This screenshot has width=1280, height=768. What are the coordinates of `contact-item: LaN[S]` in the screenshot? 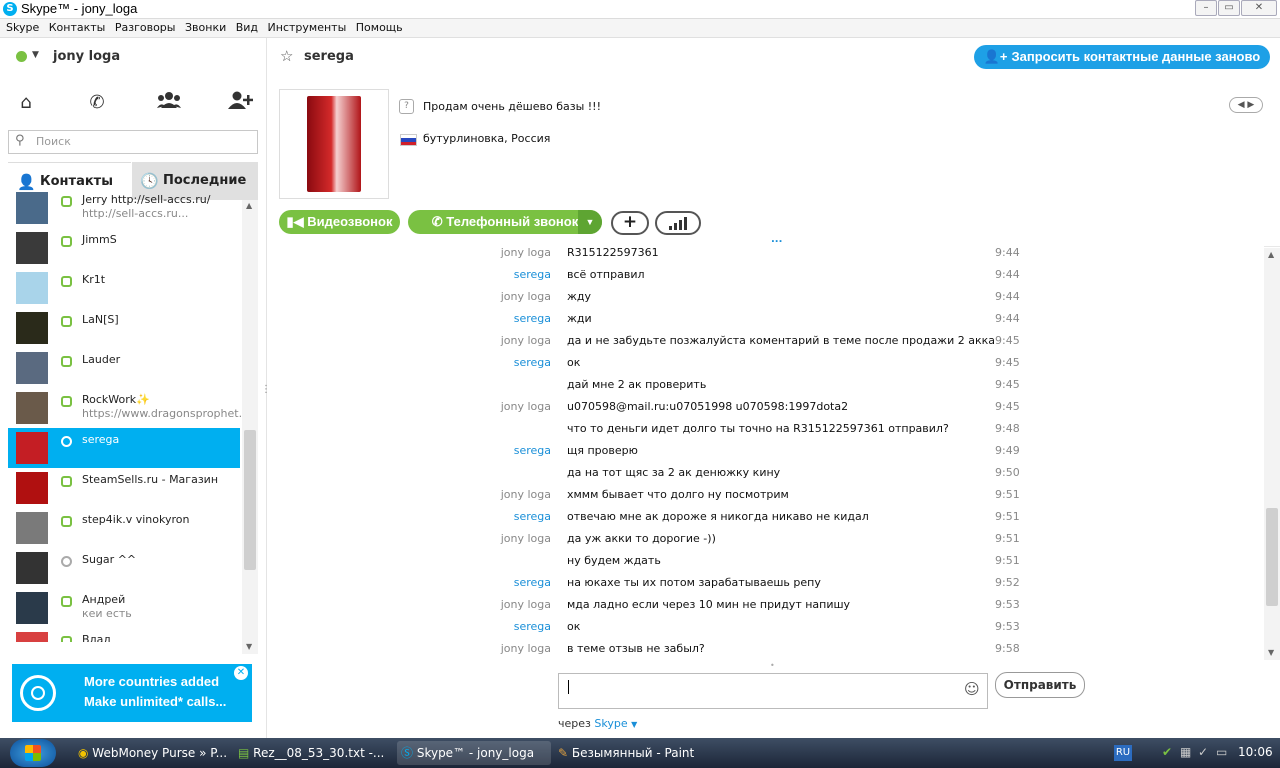 It's located at (124, 328).